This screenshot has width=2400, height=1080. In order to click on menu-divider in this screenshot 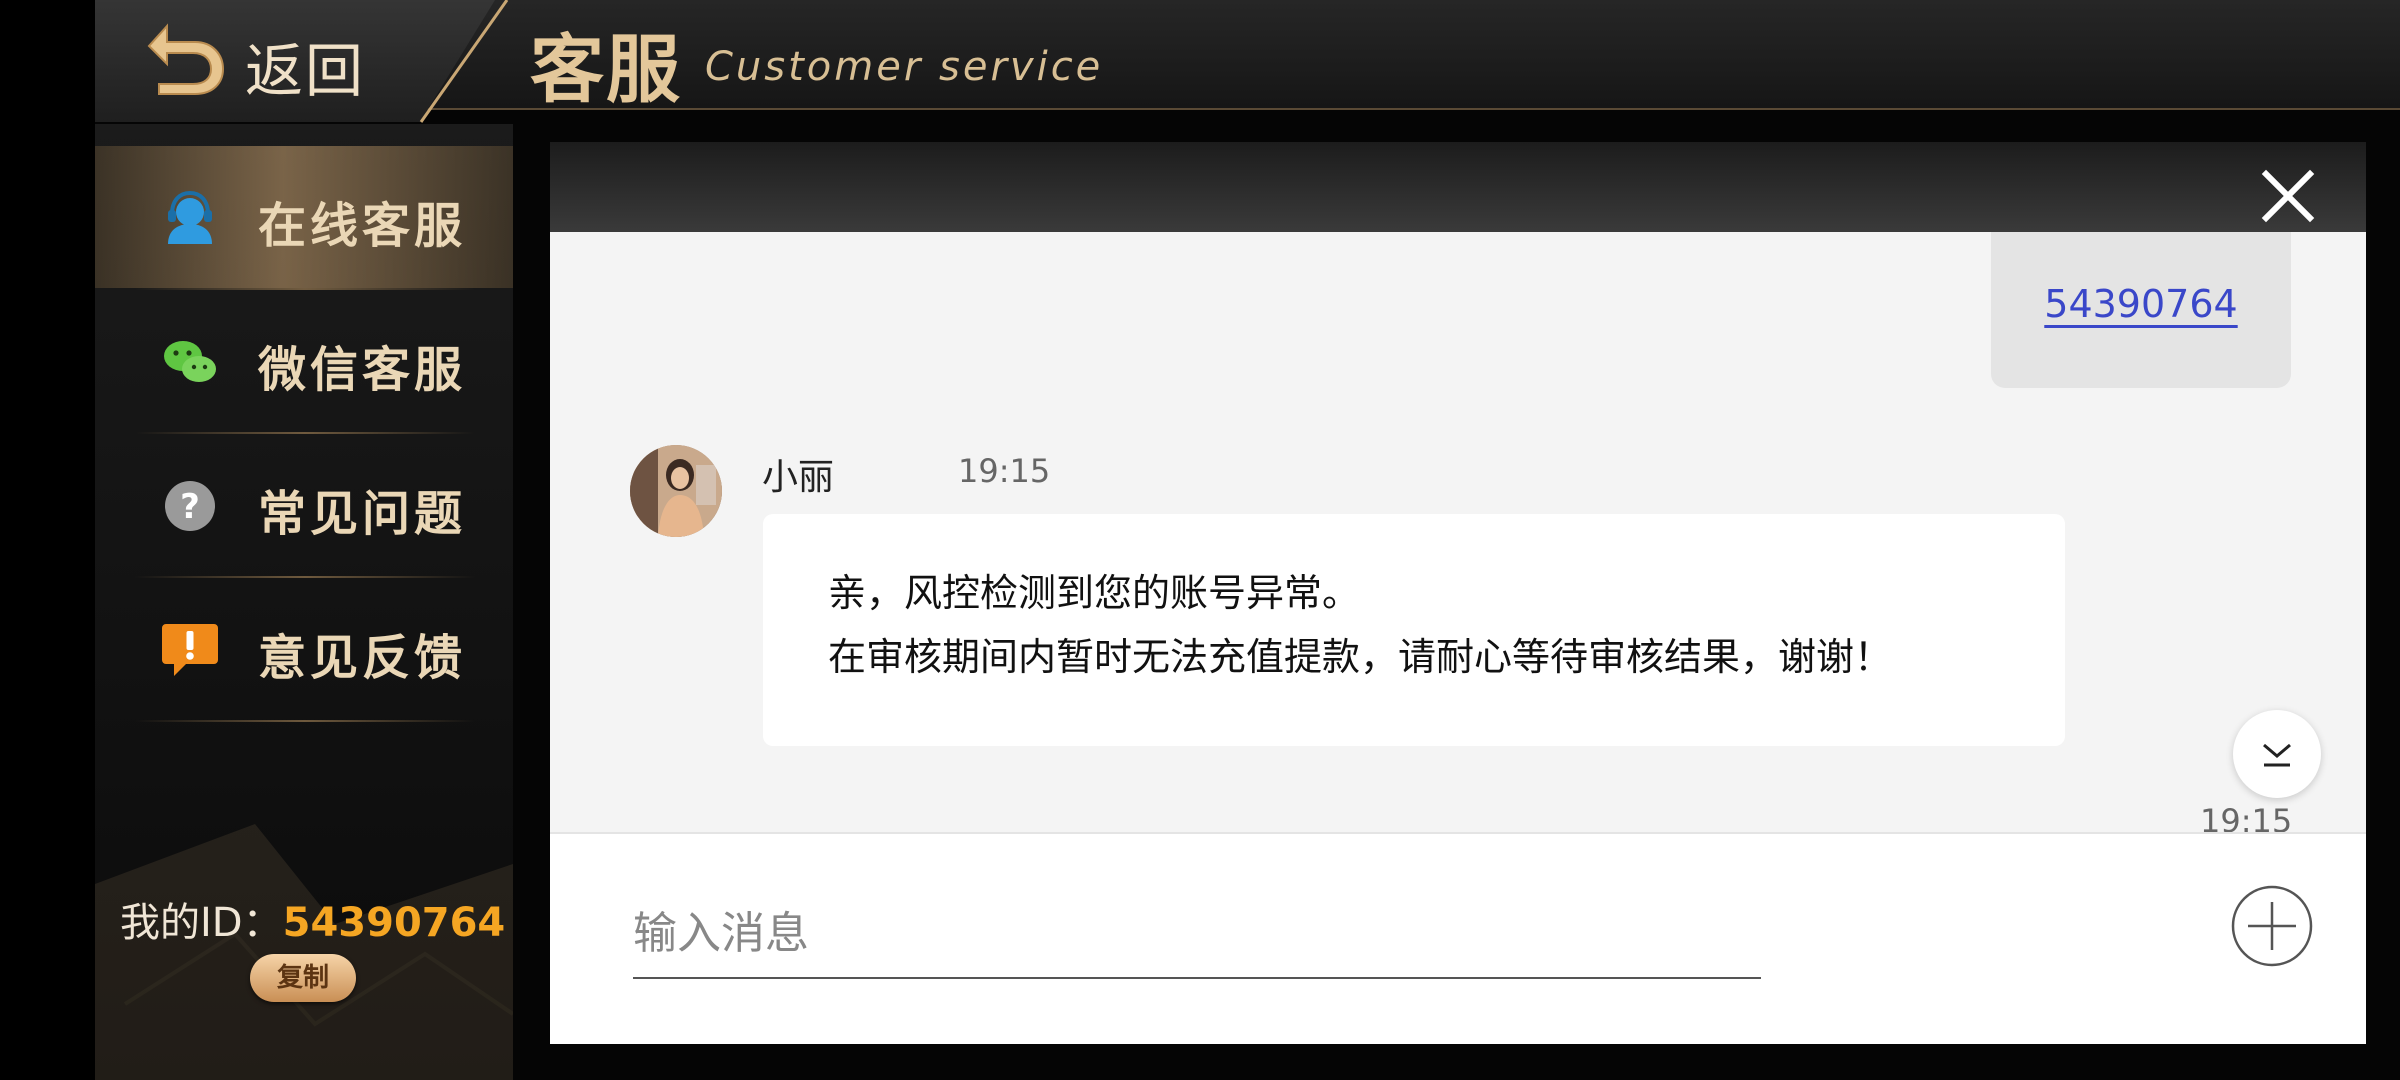, I will do `click(305, 721)`.